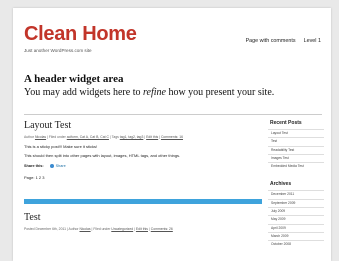  I want to click on widget-text-end: how you present your site., so click(220, 92).